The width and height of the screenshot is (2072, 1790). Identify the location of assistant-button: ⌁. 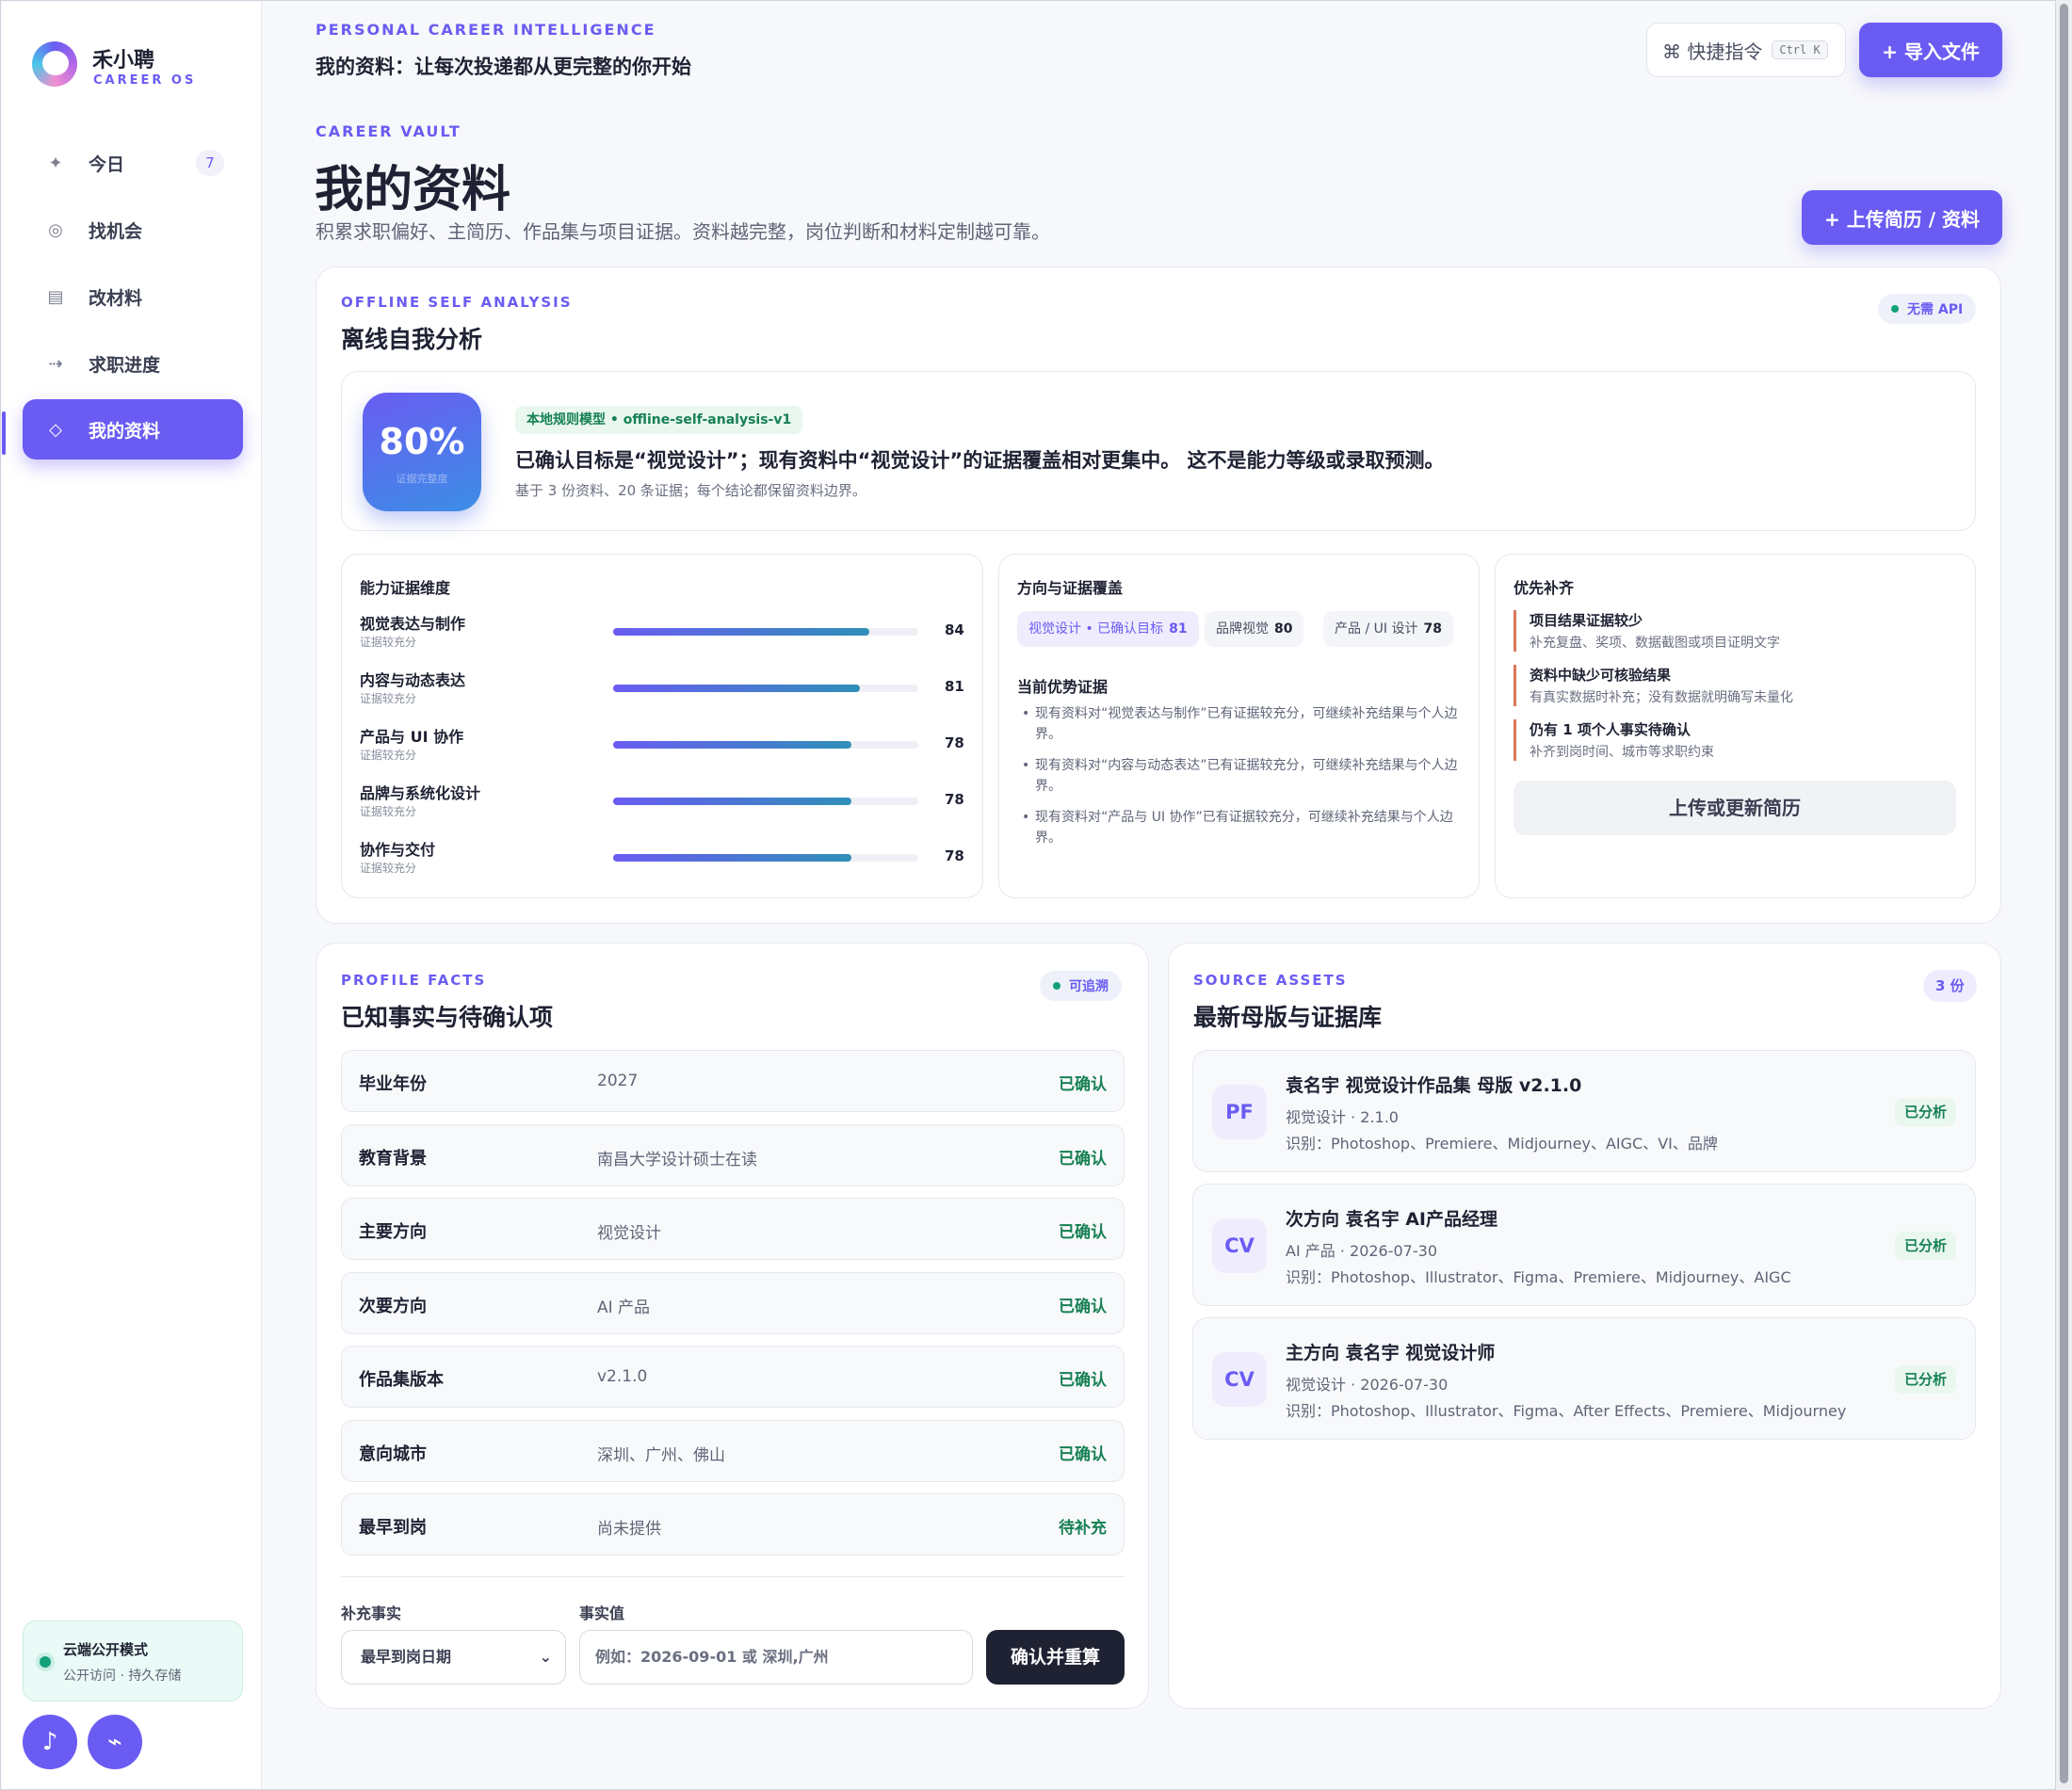
(115, 1742).